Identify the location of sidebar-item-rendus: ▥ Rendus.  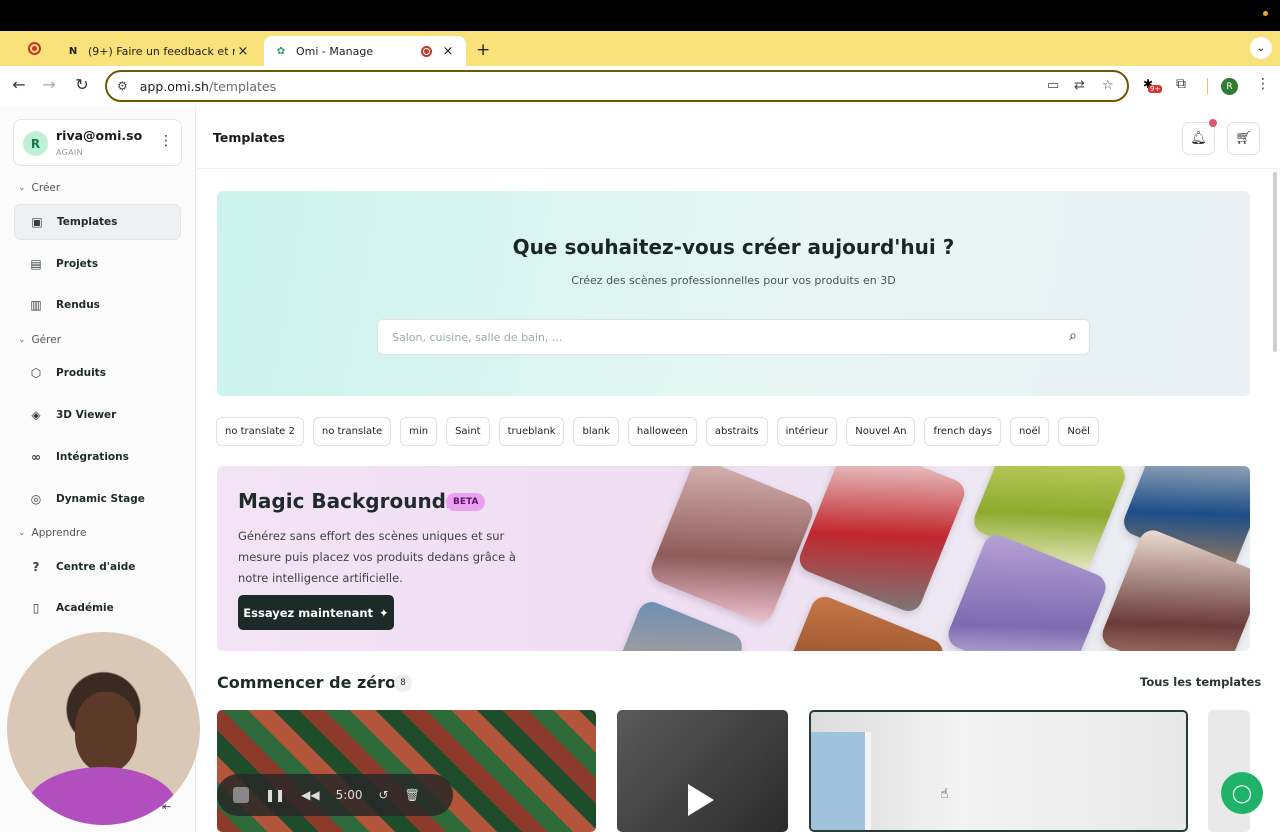
(97, 305).